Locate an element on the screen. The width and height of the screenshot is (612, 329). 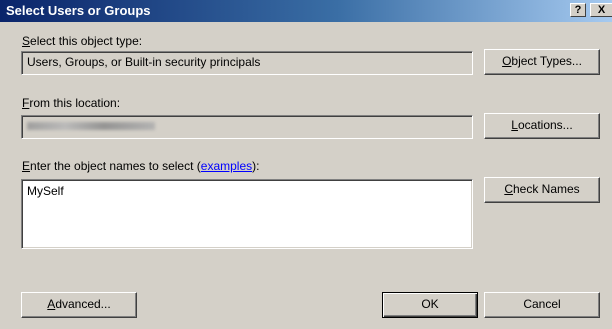
object-names-value: MySelf is located at coordinates (45, 191).